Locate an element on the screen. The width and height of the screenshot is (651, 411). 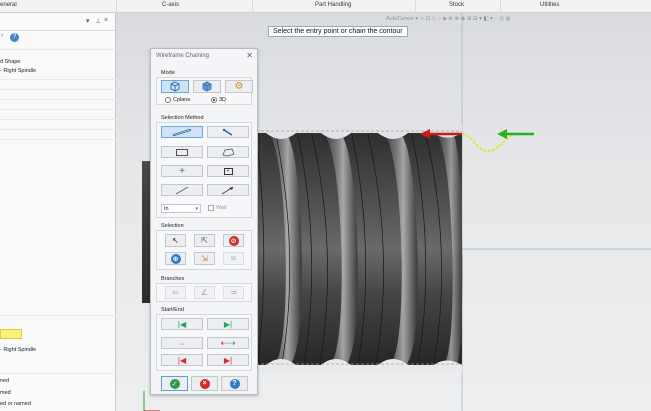
dynamic-start-button: ⇔ is located at coordinates (182, 343).